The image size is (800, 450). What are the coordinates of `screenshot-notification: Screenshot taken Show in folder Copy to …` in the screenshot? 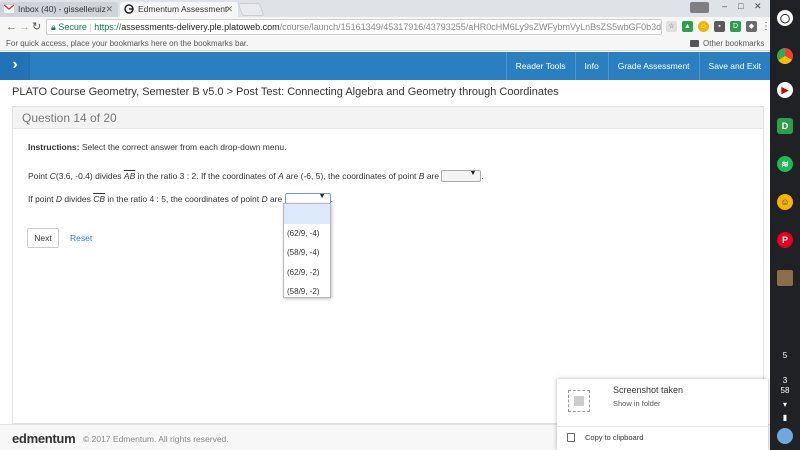 It's located at (662, 414).